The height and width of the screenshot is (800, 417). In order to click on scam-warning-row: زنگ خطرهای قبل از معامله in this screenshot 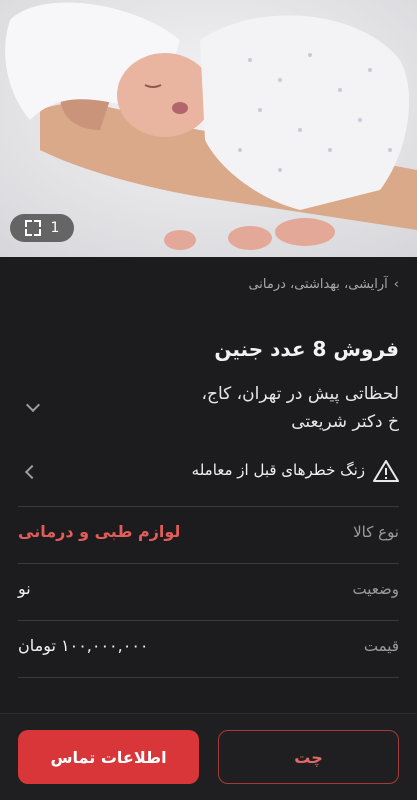, I will do `click(208, 473)`.